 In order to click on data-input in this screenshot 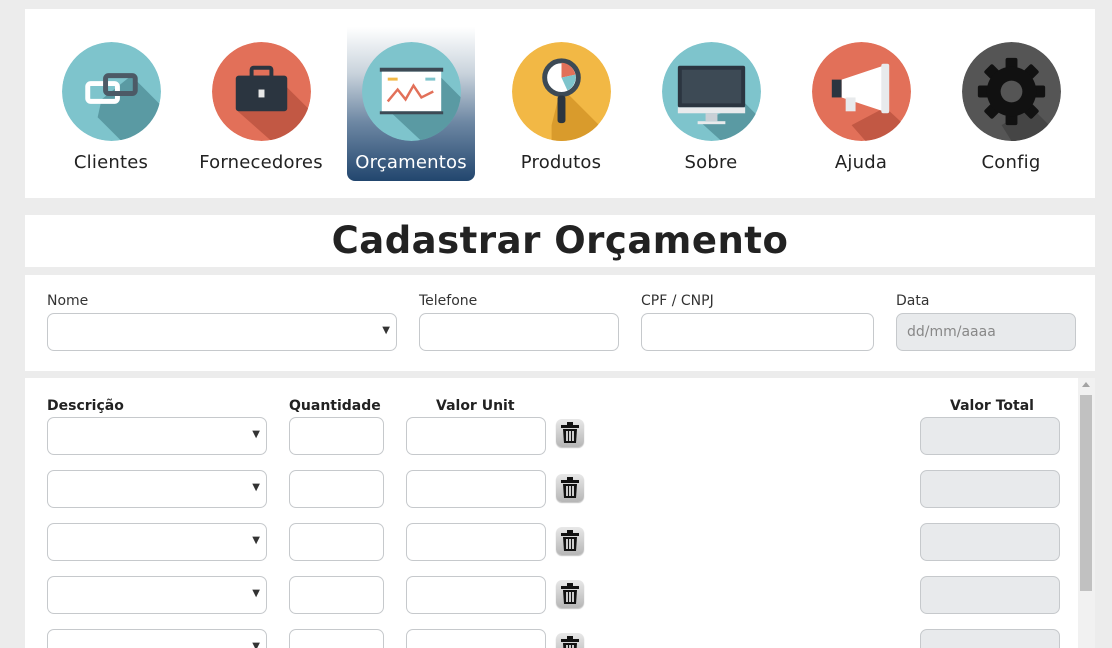, I will do `click(986, 332)`.